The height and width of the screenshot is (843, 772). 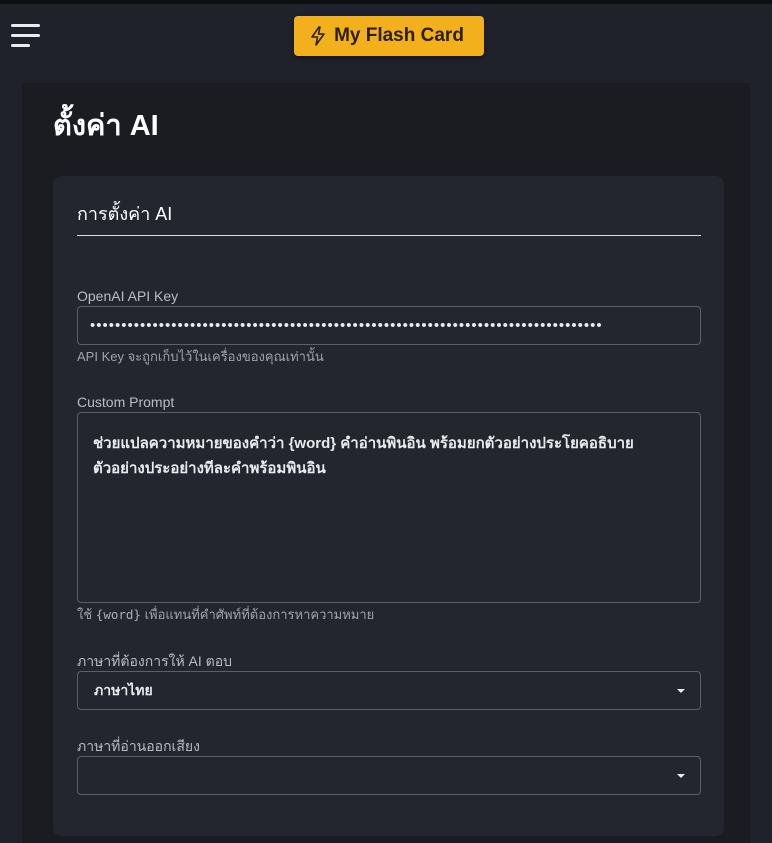 I want to click on response-language-select: ภาษาไทย, so click(x=389, y=690).